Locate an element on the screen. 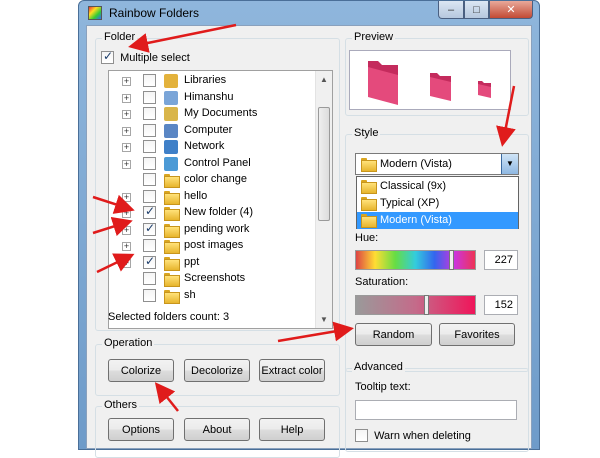 This screenshot has width=600, height=458. chevron-down-icon: ▼ is located at coordinates (509, 164).